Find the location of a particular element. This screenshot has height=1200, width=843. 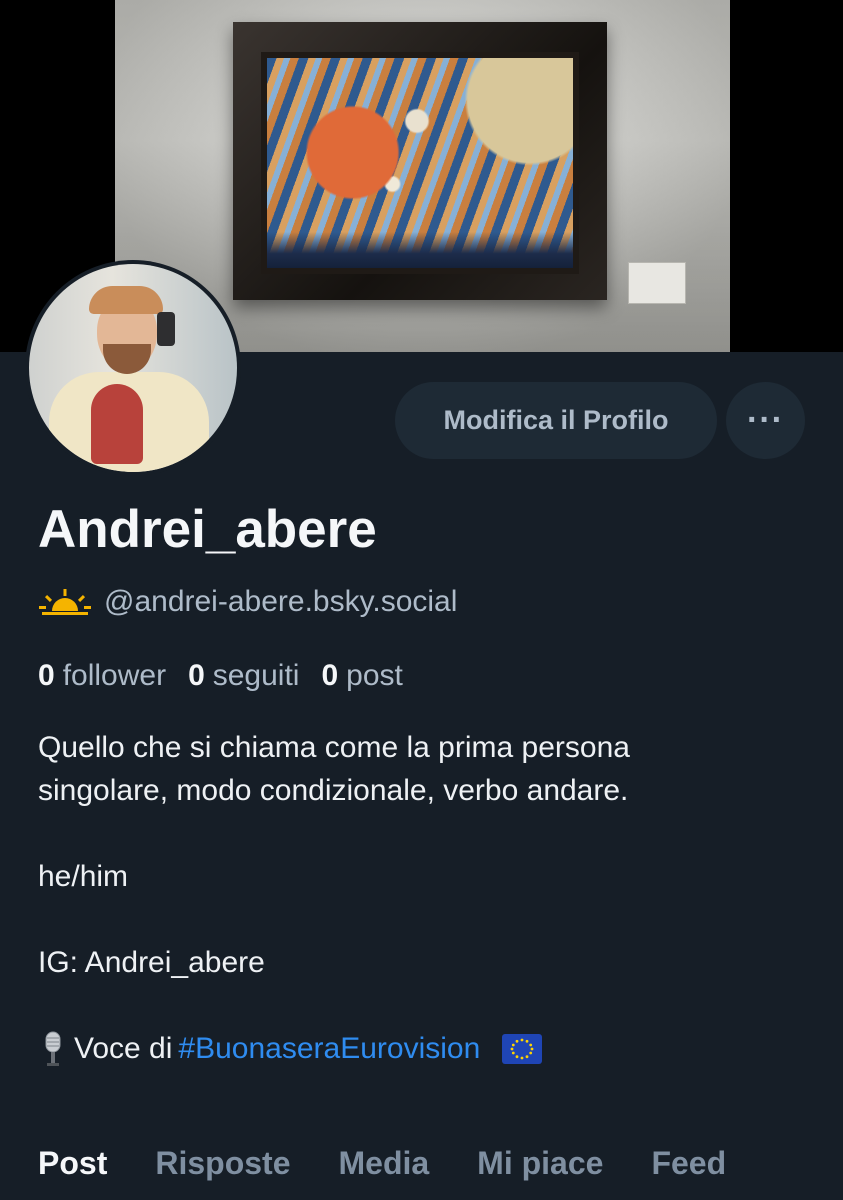

following-label: seguiti is located at coordinates (256, 675).